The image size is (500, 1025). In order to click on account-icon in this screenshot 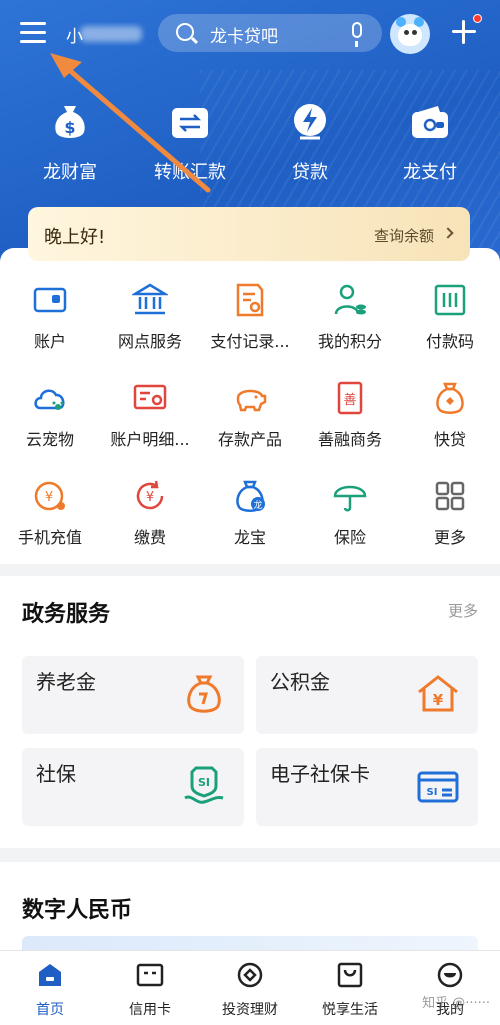, I will do `click(50, 300)`.